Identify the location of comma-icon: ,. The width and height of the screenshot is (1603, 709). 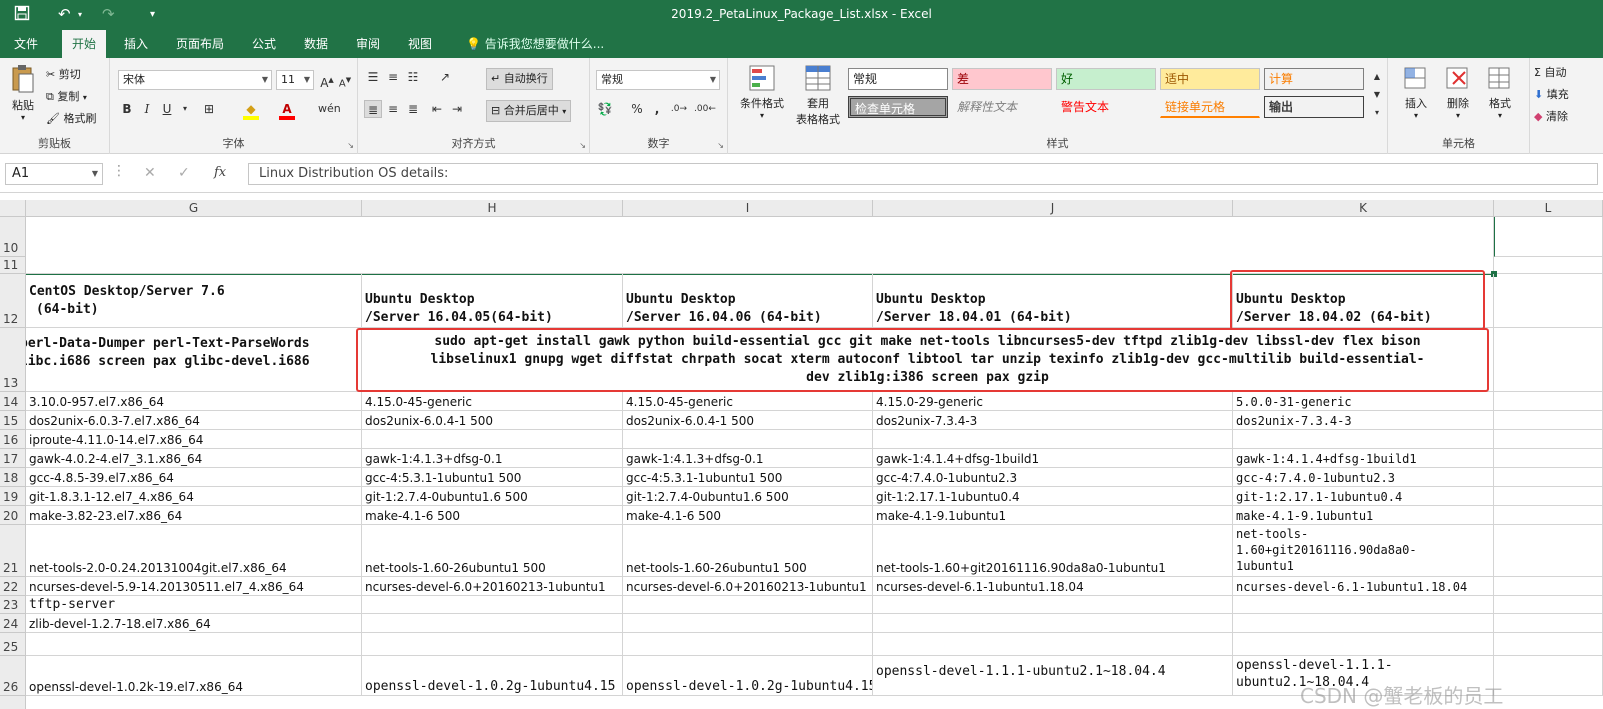
(657, 109).